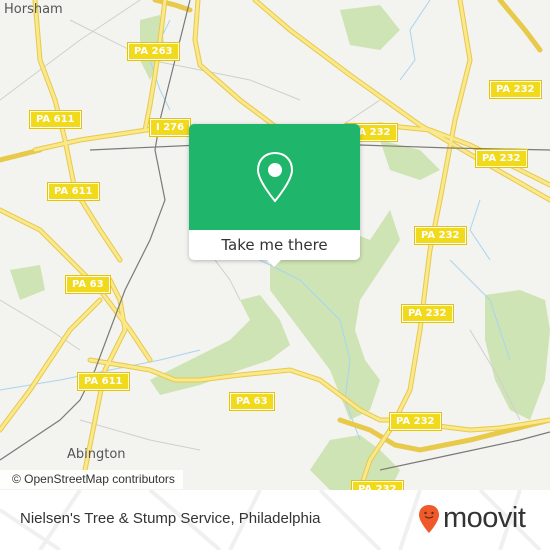 This screenshot has width=550, height=550. What do you see at coordinates (484, 518) in the screenshot?
I see `moovit-wordmark: moovit` at bounding box center [484, 518].